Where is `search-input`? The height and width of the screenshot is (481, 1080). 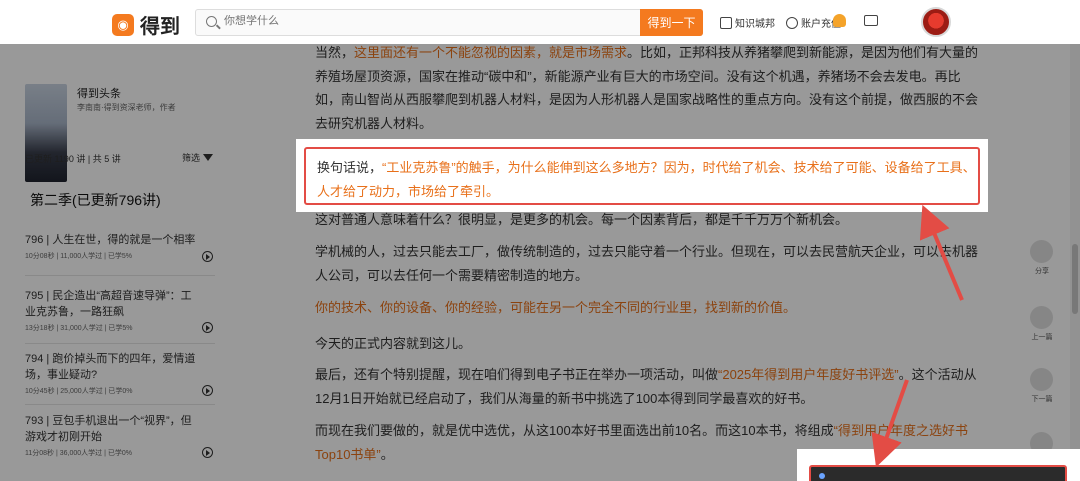 search-input is located at coordinates (424, 21).